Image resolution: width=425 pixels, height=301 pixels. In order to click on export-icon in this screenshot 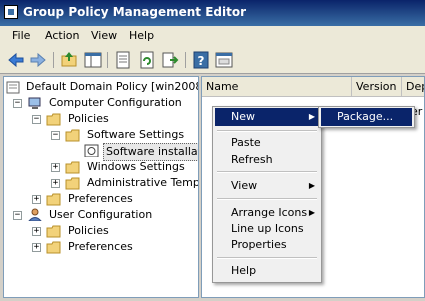, I will do `click(170, 60)`.